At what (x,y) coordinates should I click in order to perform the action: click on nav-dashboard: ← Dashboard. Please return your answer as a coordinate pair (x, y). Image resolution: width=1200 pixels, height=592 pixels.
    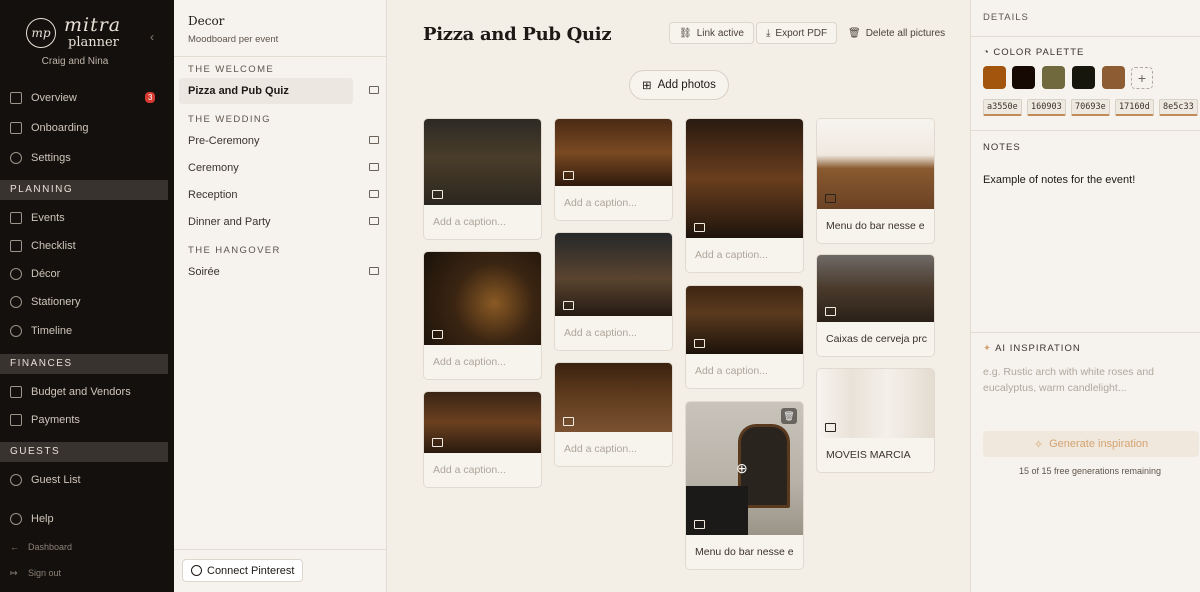
    Looking at the image, I should click on (87, 547).